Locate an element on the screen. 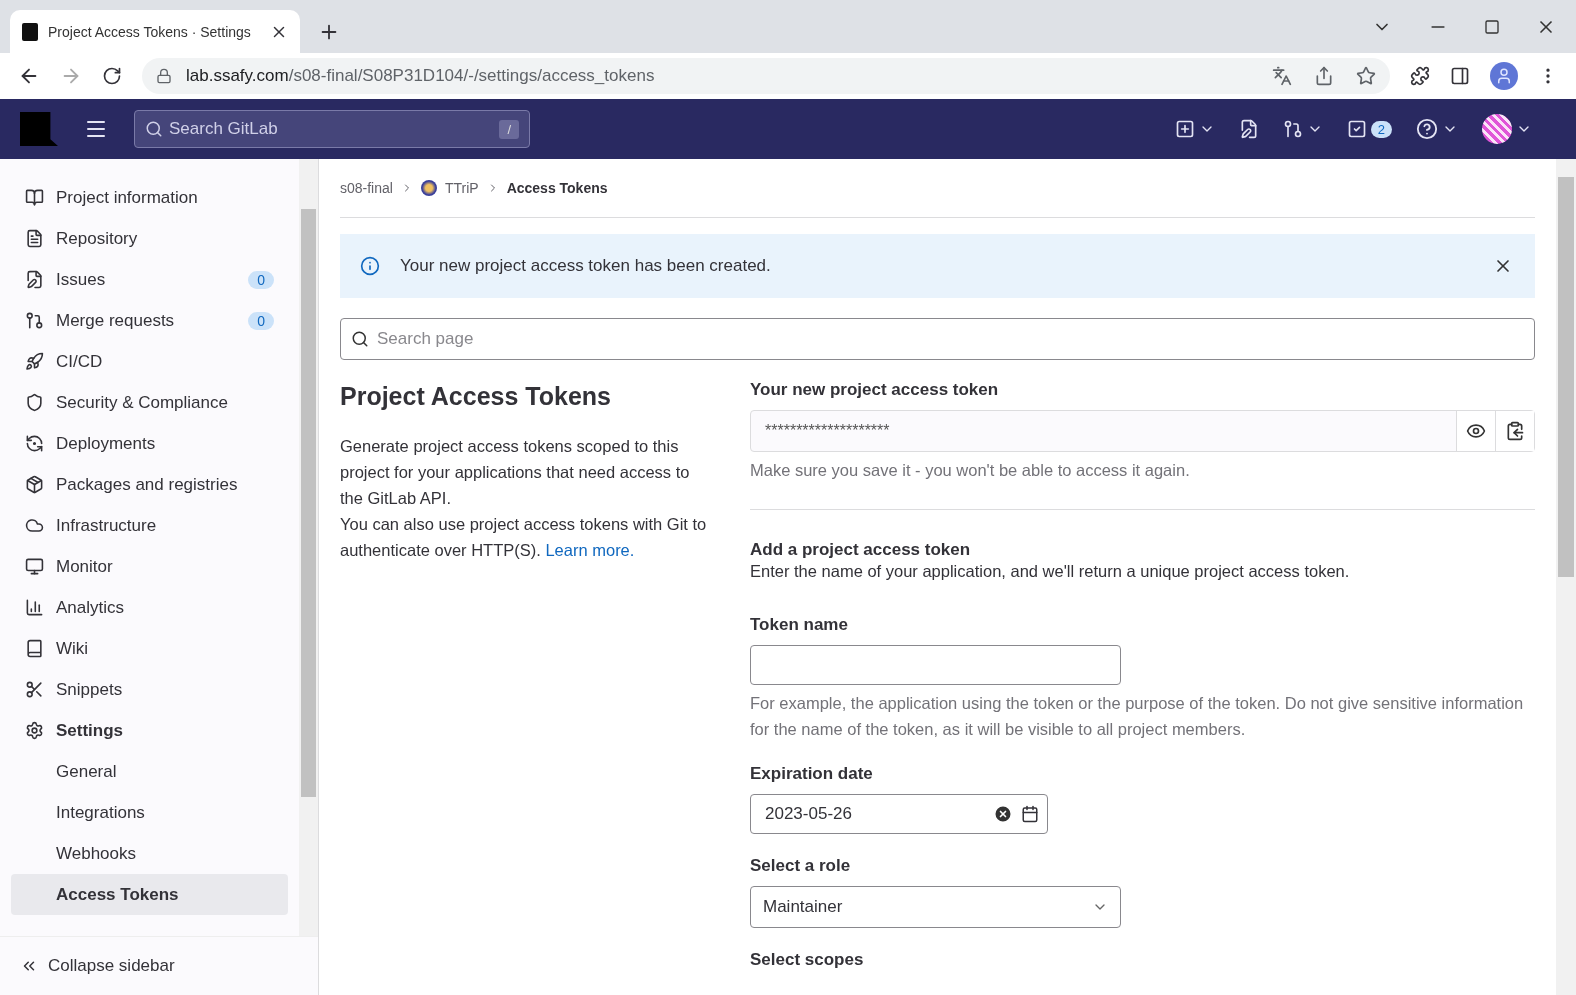  sidebar-label: Monitor is located at coordinates (84, 566).